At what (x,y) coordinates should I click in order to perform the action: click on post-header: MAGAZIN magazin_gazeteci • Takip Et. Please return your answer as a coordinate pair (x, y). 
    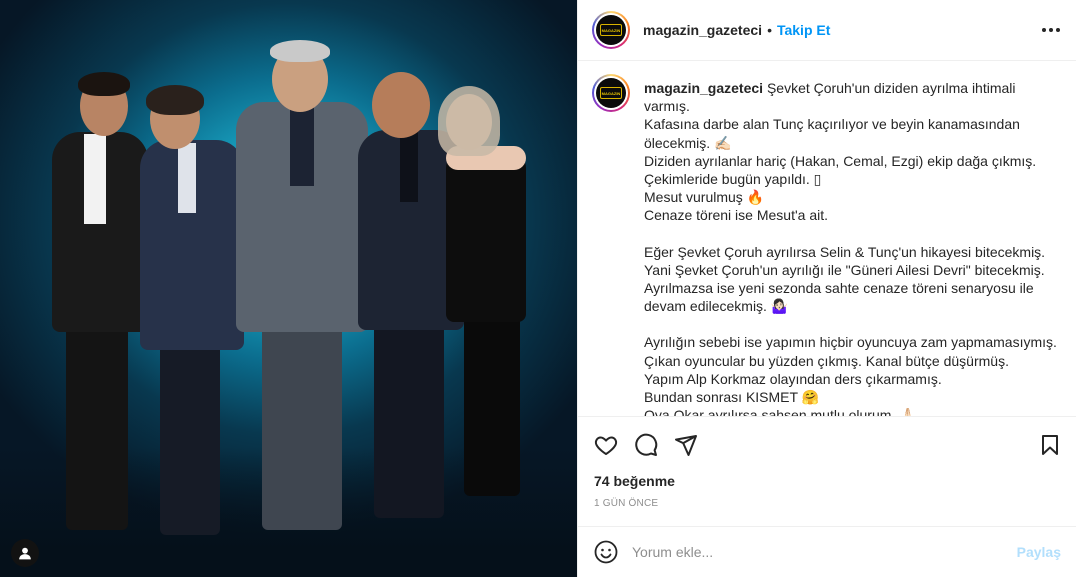
    Looking at the image, I should click on (827, 30).